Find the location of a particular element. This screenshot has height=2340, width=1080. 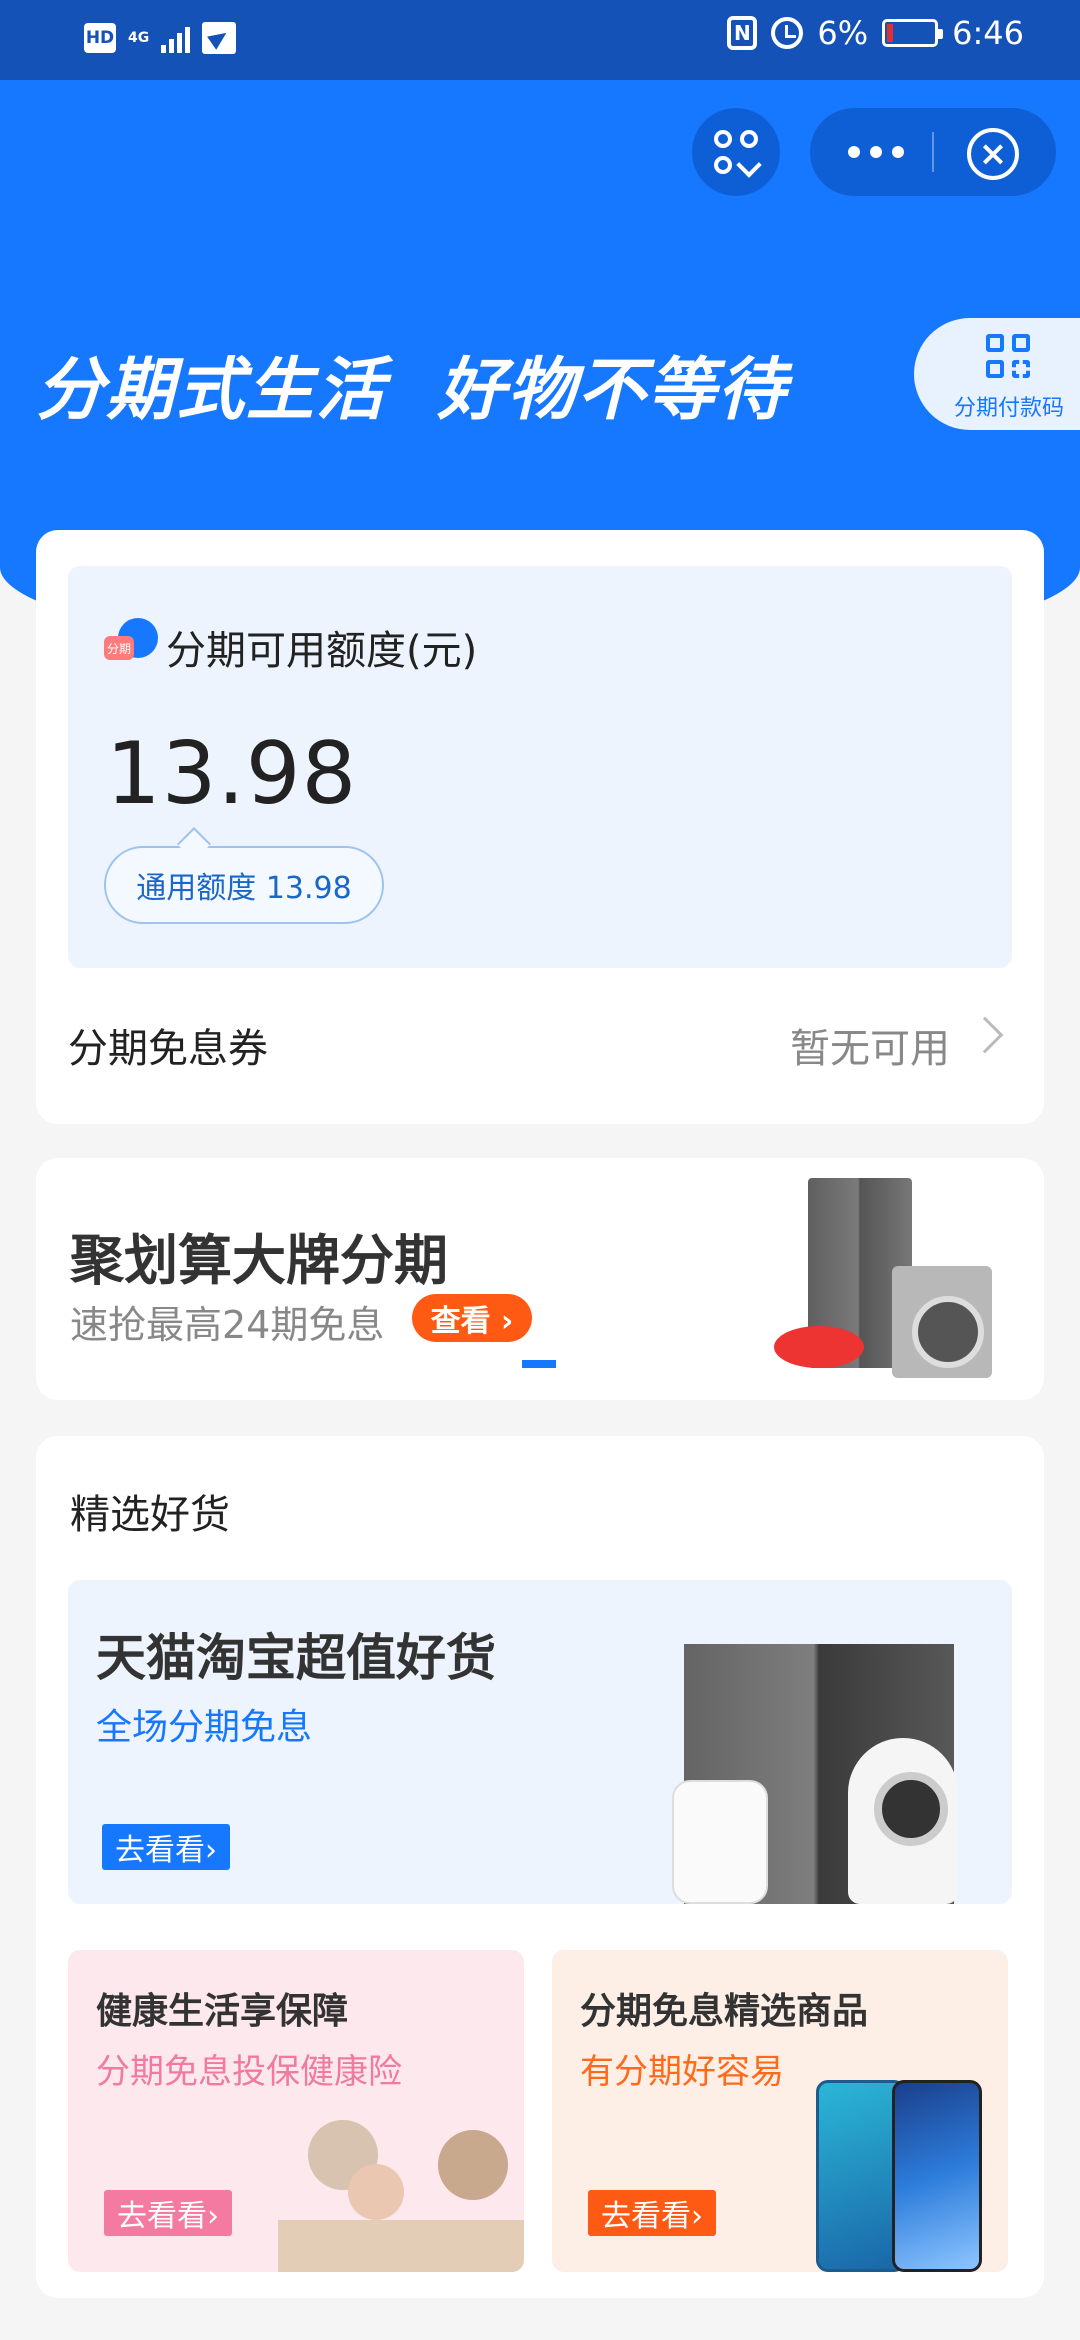

miniapp-capsule: × is located at coordinates (933, 152).